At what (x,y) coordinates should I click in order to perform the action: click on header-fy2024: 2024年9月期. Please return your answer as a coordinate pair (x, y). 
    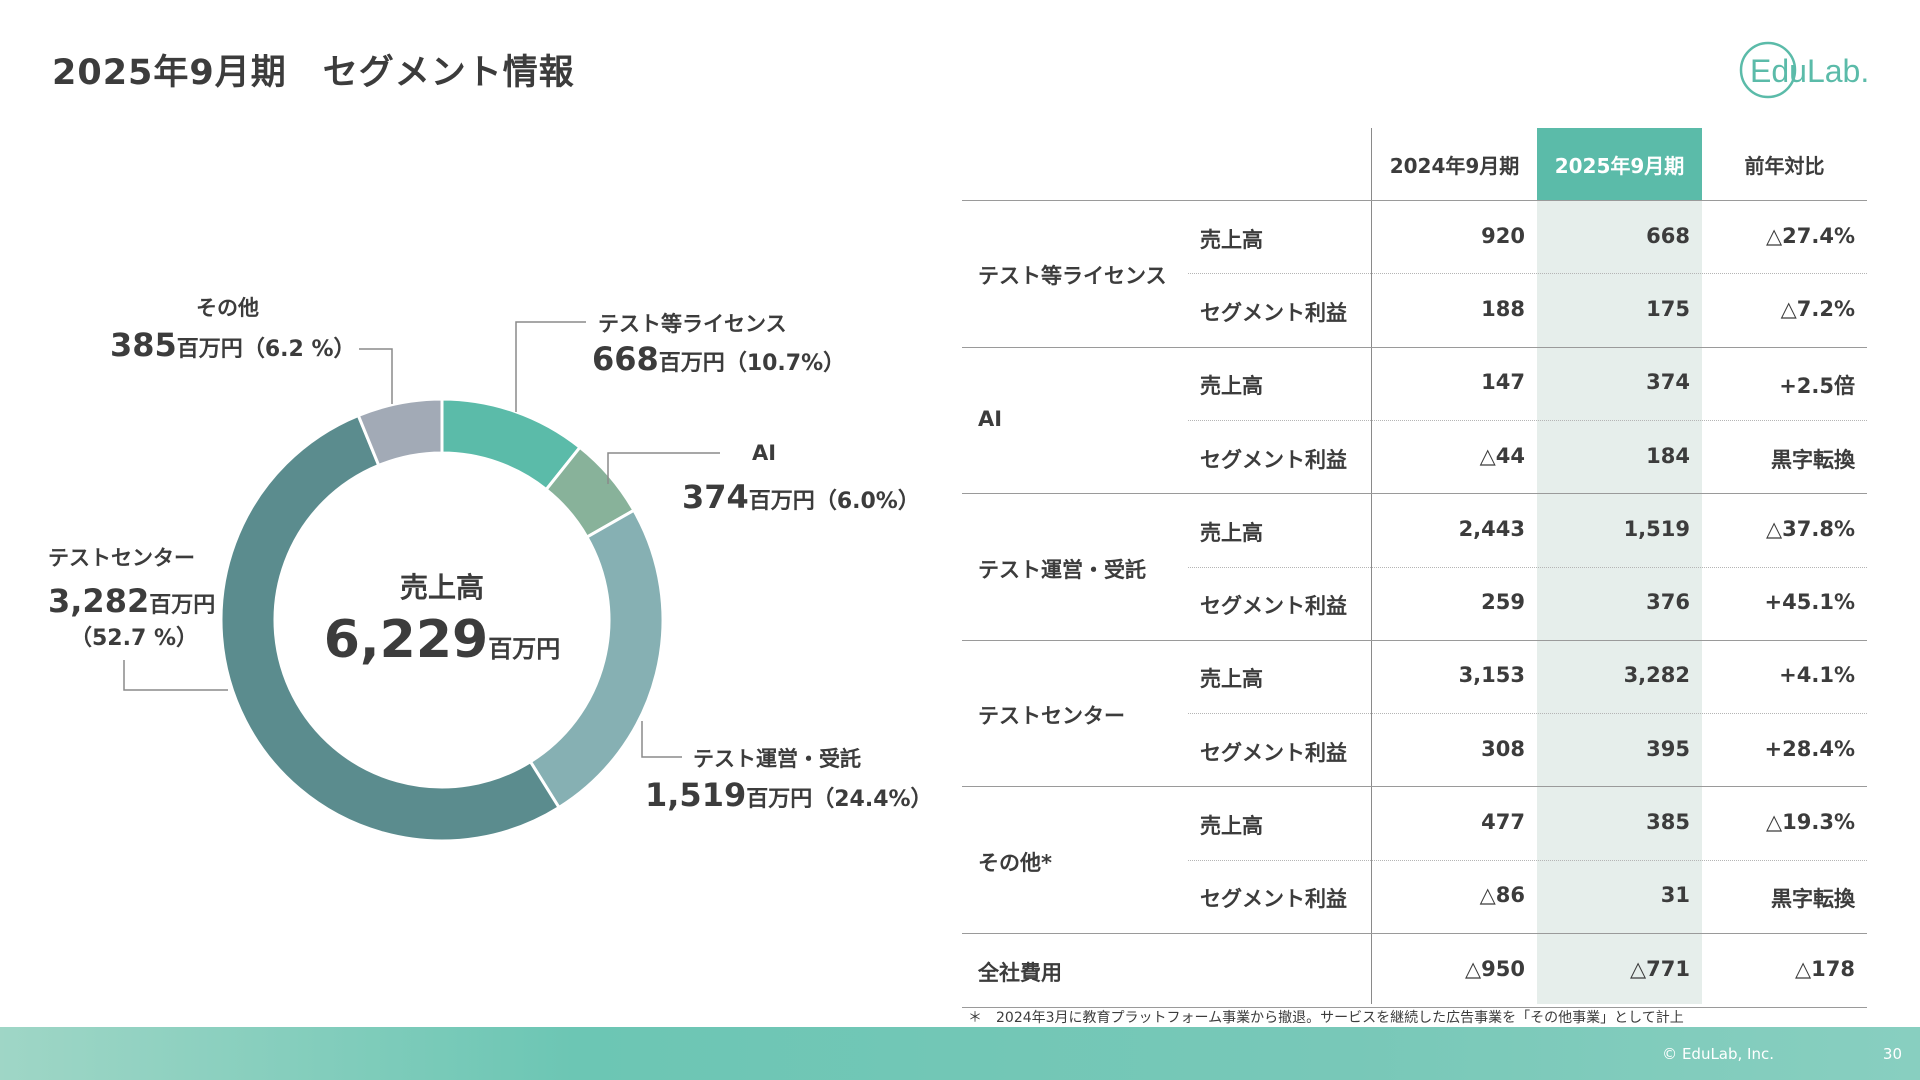
    Looking at the image, I should click on (1454, 166).